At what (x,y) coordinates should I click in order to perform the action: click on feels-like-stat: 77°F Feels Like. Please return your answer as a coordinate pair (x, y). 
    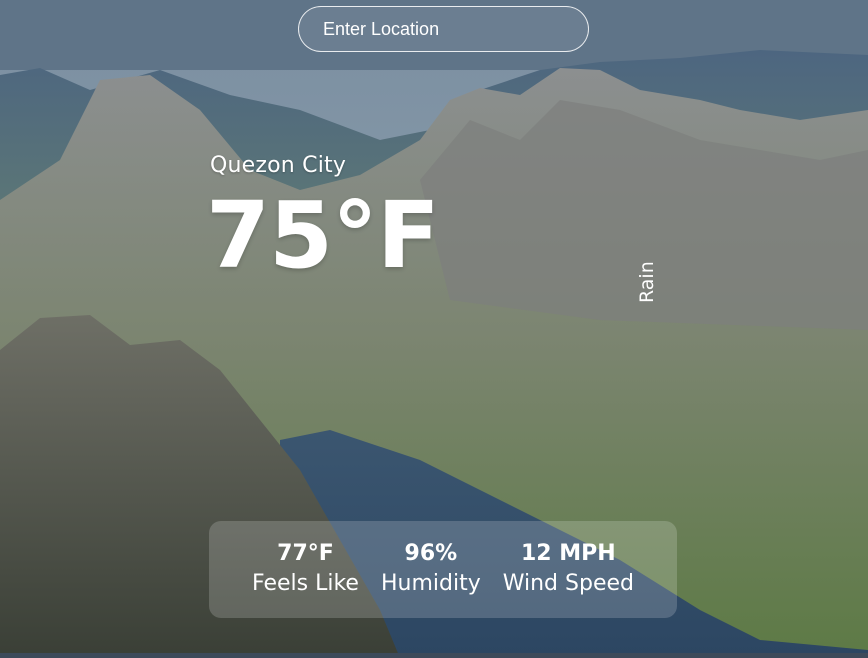
    Looking at the image, I should click on (305, 570).